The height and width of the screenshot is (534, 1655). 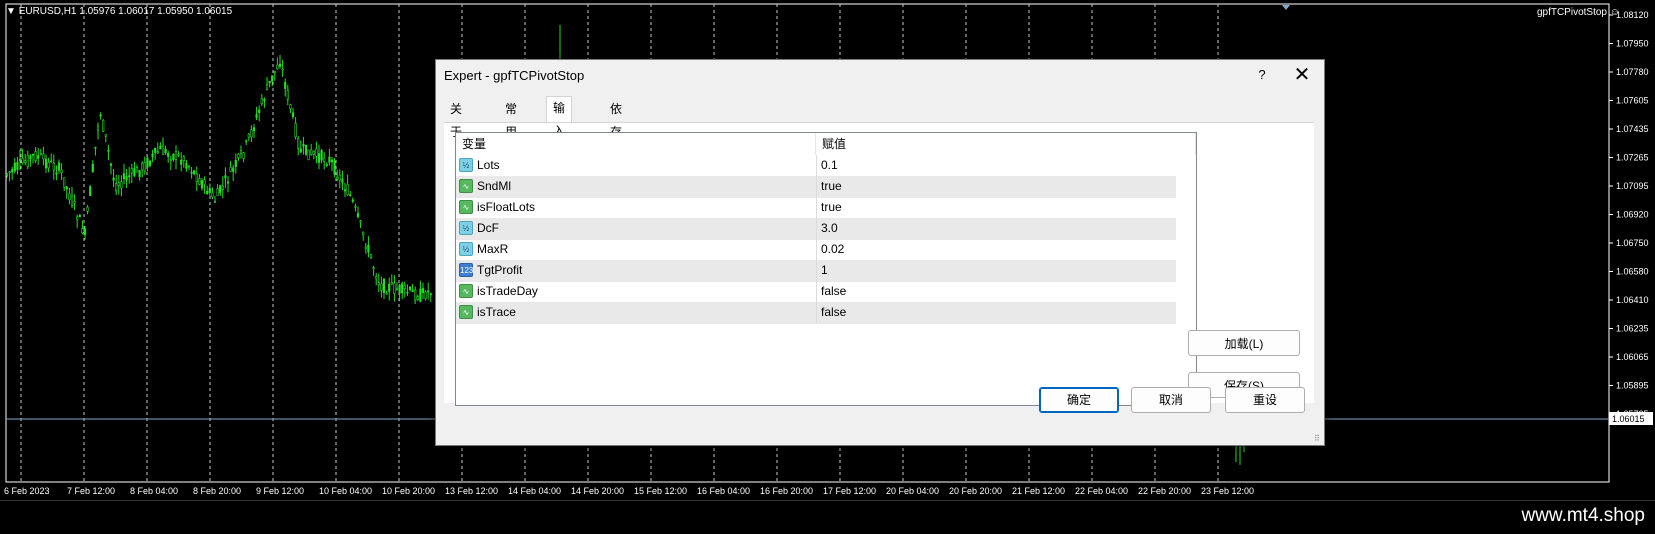 What do you see at coordinates (280, 491) in the screenshot?
I see `time-tick-label: 9 Feb 12:00` at bounding box center [280, 491].